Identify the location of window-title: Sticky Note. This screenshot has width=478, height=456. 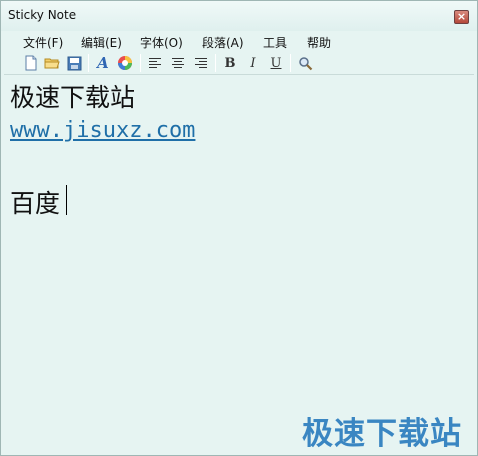
(42, 15).